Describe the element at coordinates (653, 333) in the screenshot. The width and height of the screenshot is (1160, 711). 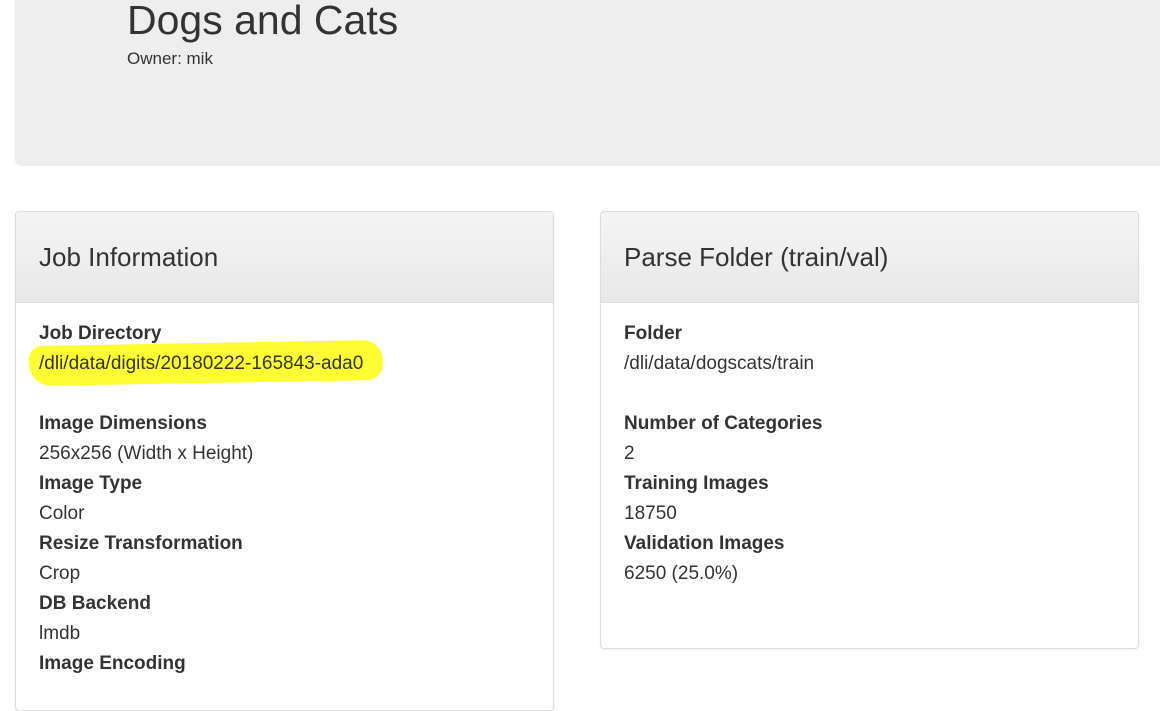
I see `folder-label: Folder` at that location.